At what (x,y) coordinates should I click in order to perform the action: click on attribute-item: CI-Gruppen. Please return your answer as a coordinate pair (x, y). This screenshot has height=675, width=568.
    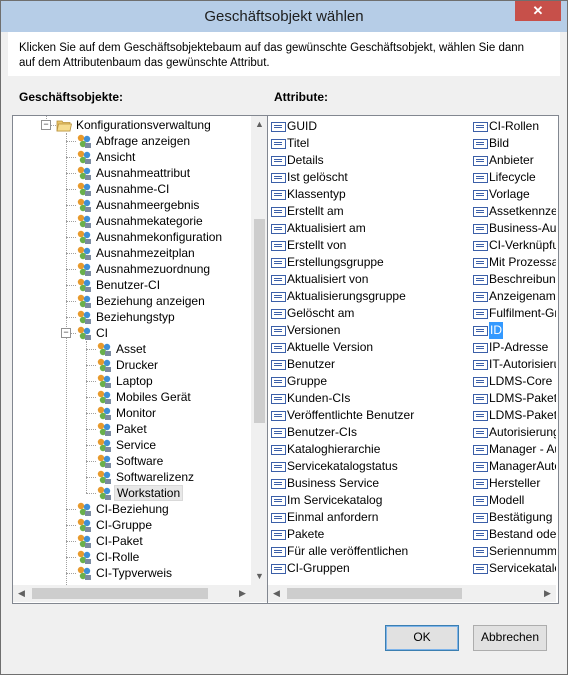
    Looking at the image, I should click on (368, 568).